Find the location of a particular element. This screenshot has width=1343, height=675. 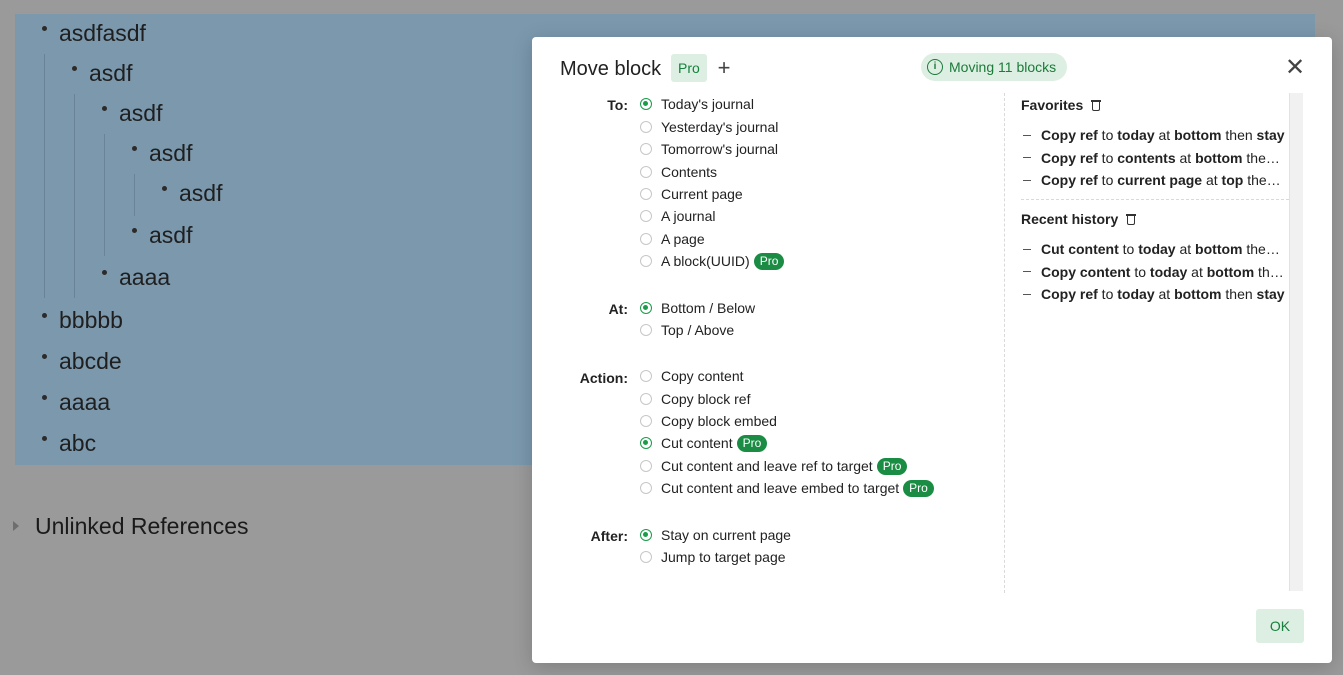

option-copy-block-ref: Copy block ref is located at coordinates (695, 399).